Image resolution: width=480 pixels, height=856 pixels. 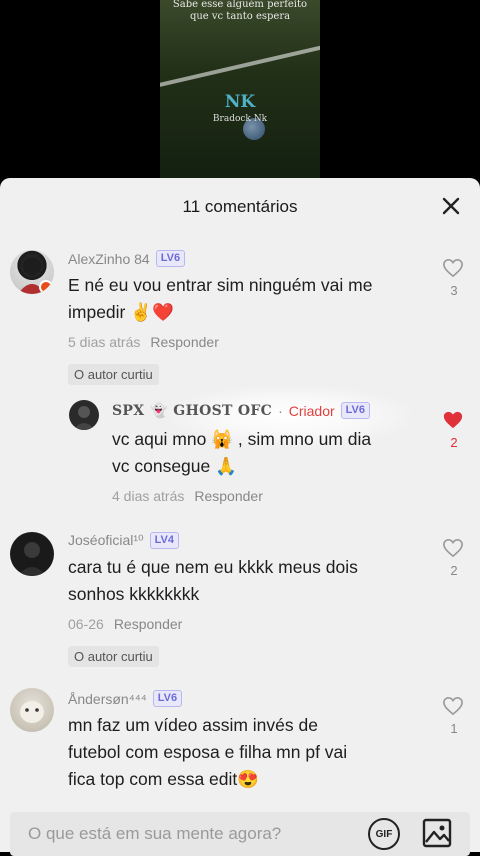 I want to click on comments-title: 11 comentários, so click(x=240, y=206).